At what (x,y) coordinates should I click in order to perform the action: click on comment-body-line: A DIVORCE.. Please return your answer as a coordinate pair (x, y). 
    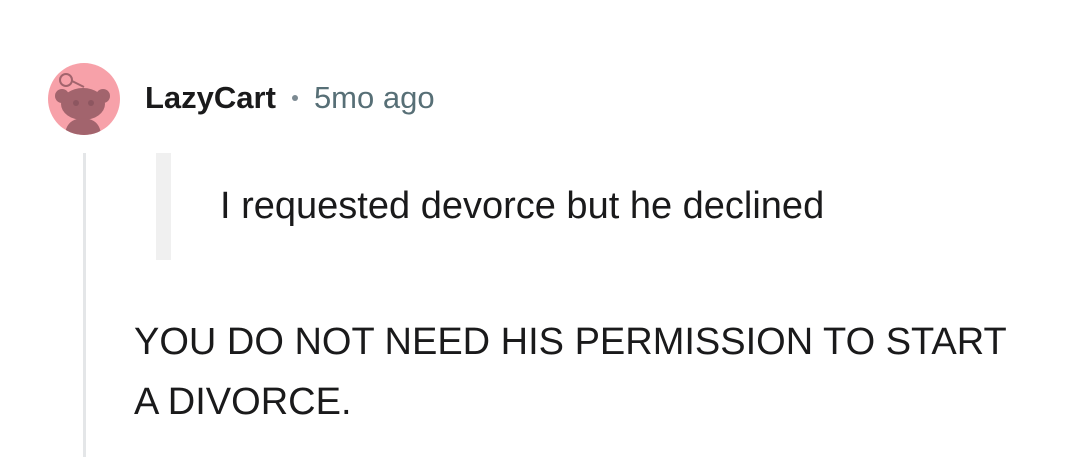
    Looking at the image, I should click on (243, 402).